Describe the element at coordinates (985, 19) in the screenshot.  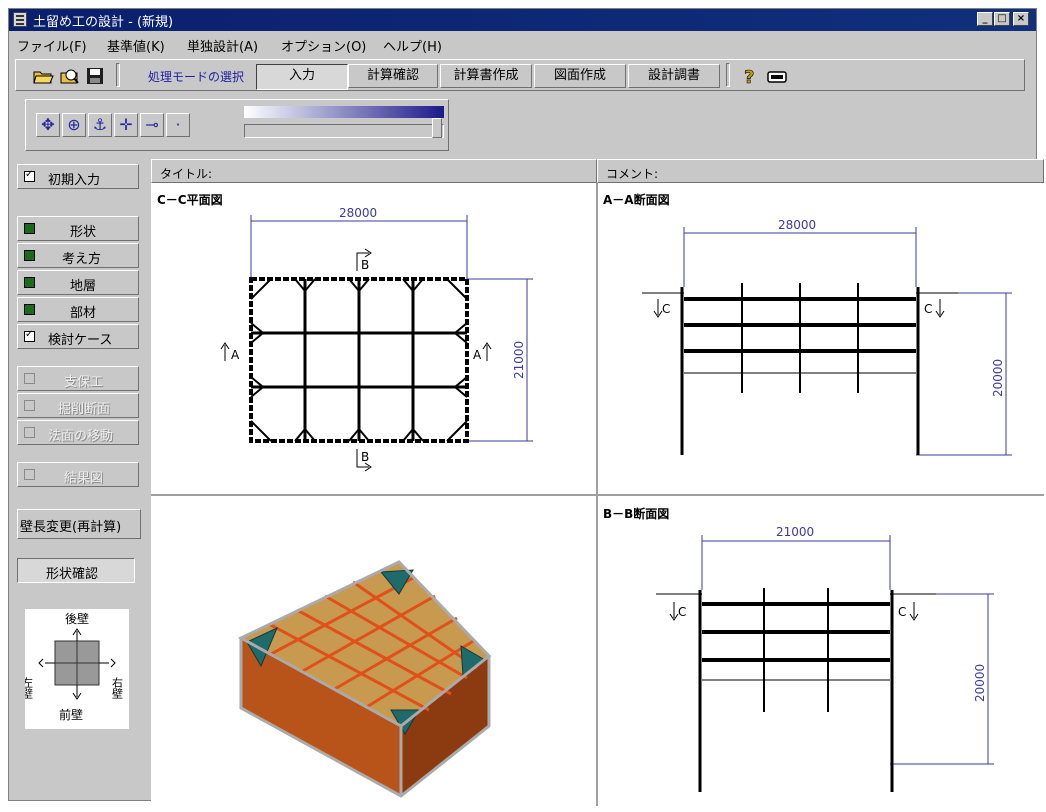
I see `minimize-button: _` at that location.